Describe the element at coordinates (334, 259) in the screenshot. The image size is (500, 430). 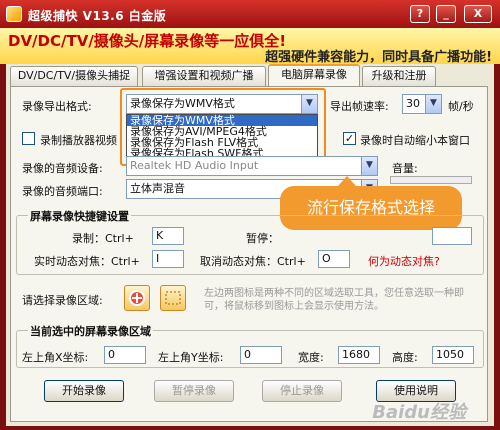
I see `cancel-track-hotkey-input: O` at that location.